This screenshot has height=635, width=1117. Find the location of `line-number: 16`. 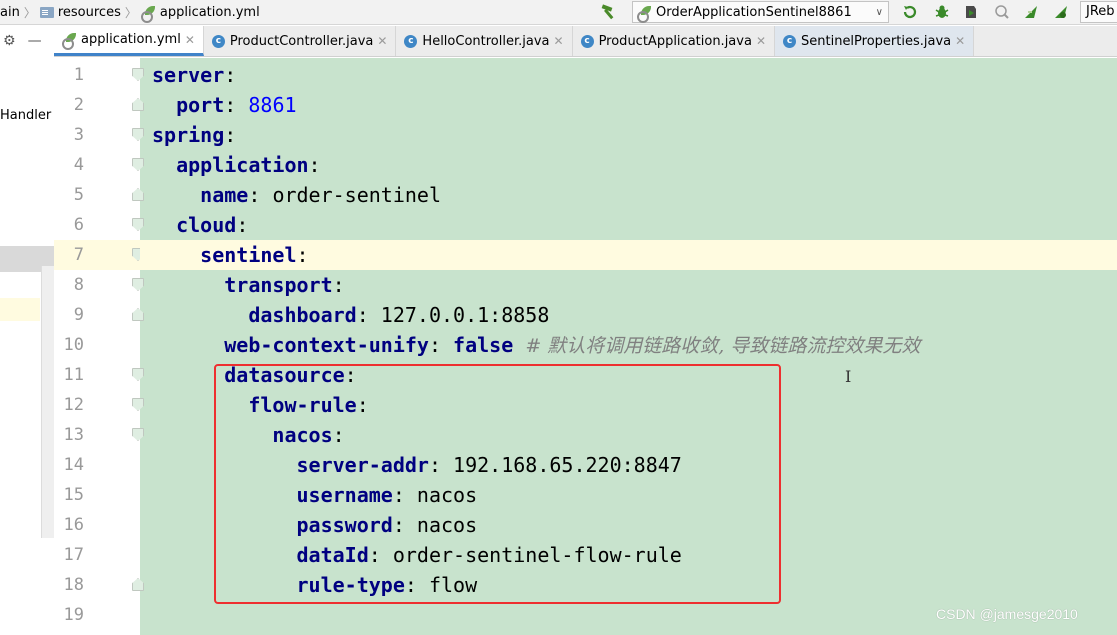

line-number: 16 is located at coordinates (73, 525).